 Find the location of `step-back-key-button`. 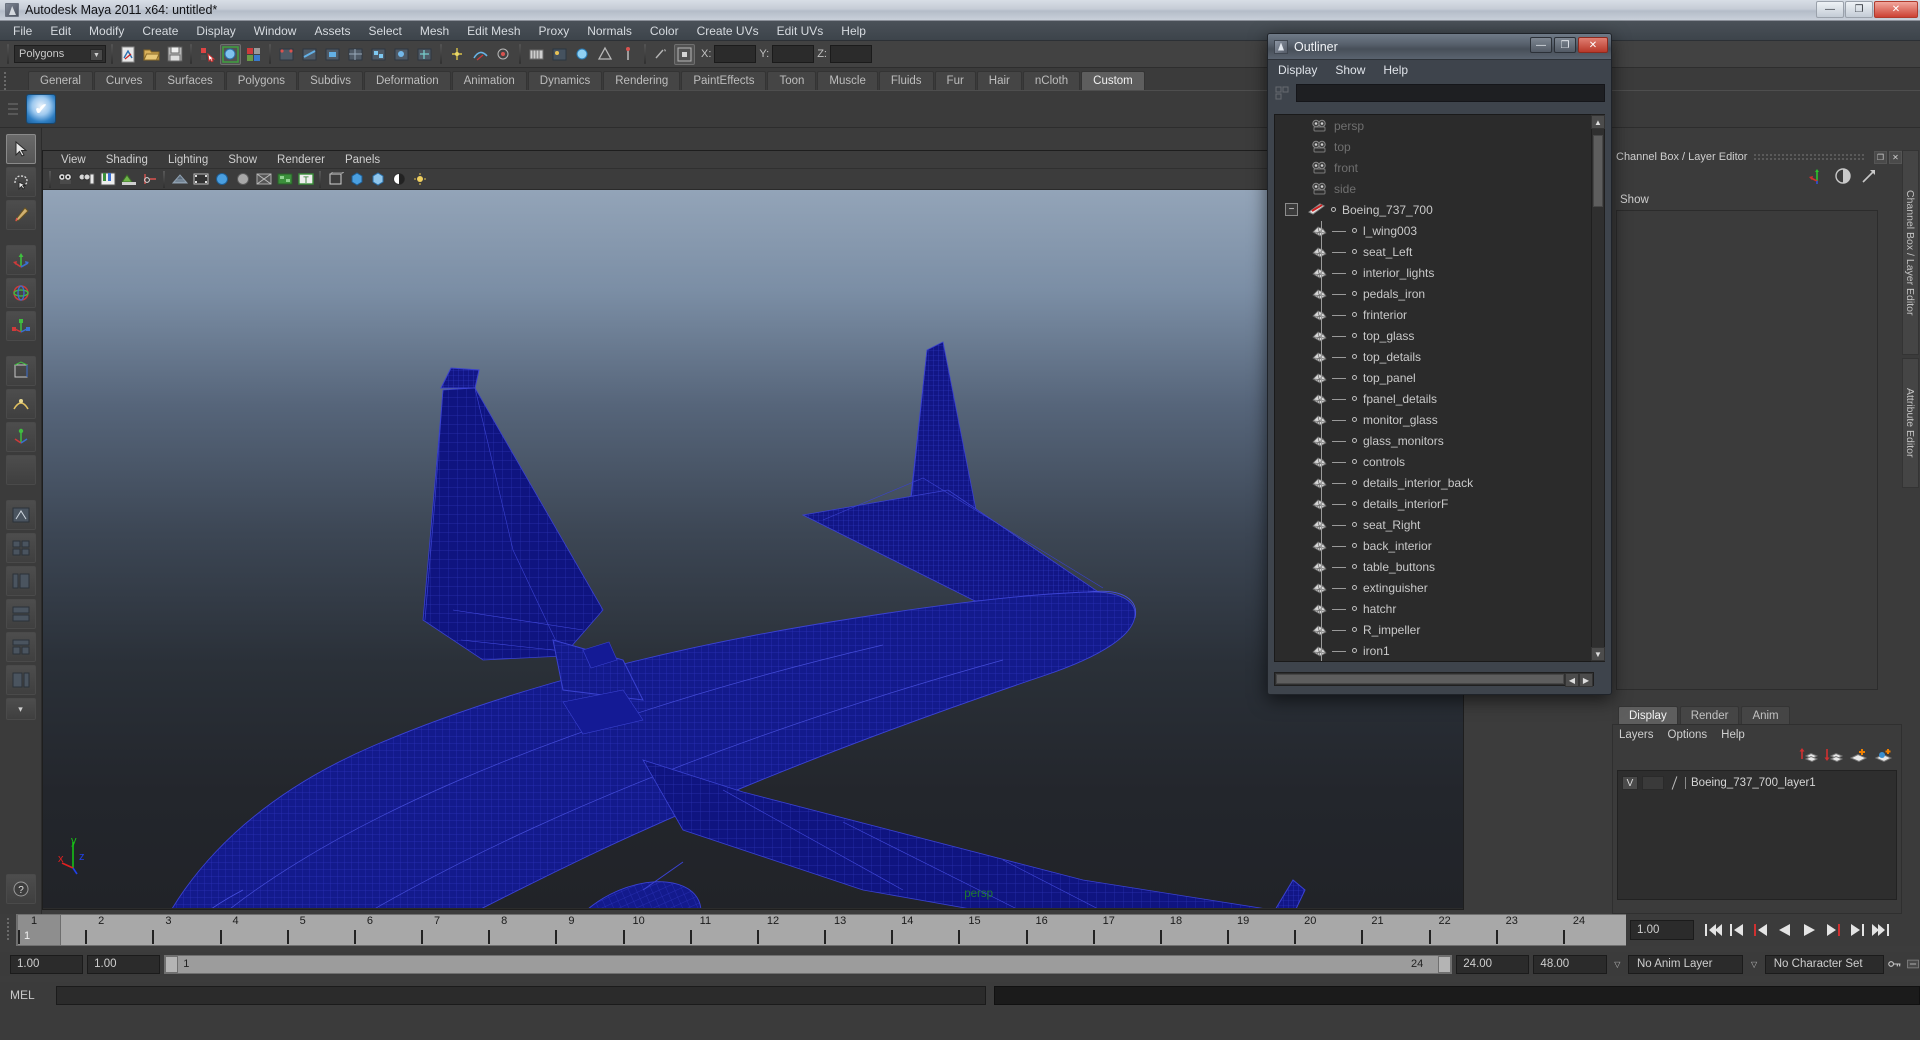

step-back-key-button is located at coordinates (1761, 930).